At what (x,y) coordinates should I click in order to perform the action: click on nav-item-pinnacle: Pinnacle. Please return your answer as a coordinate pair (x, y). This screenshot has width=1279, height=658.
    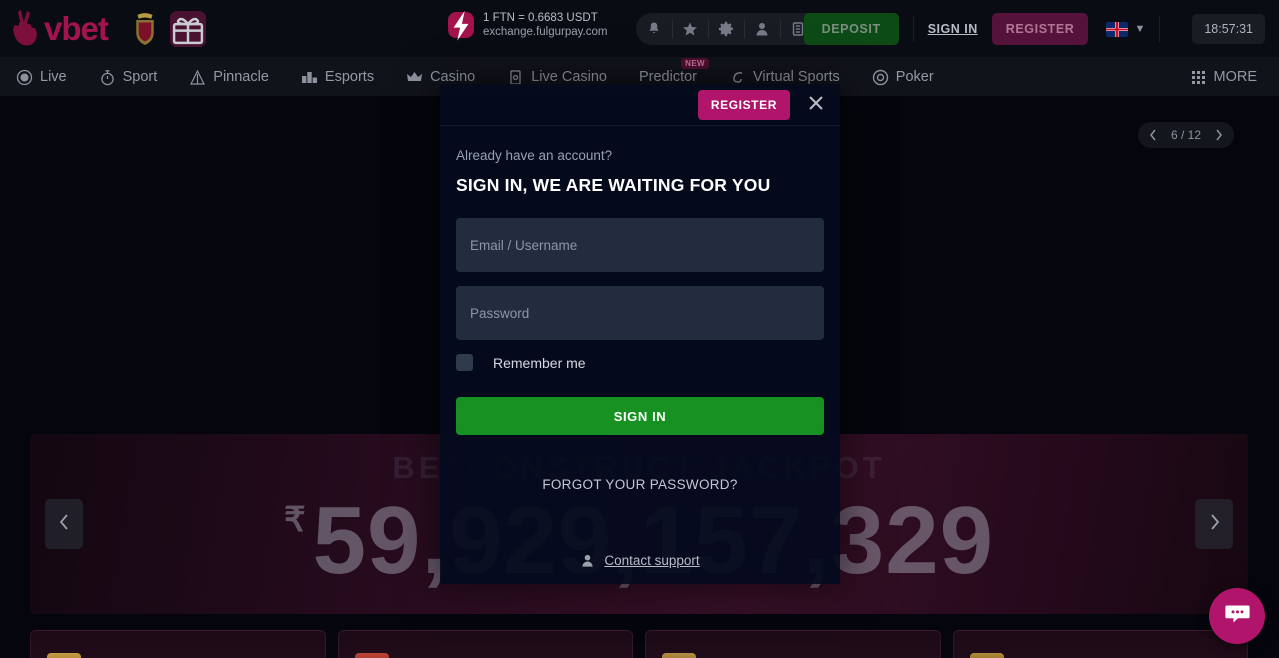
    Looking at the image, I should click on (229, 77).